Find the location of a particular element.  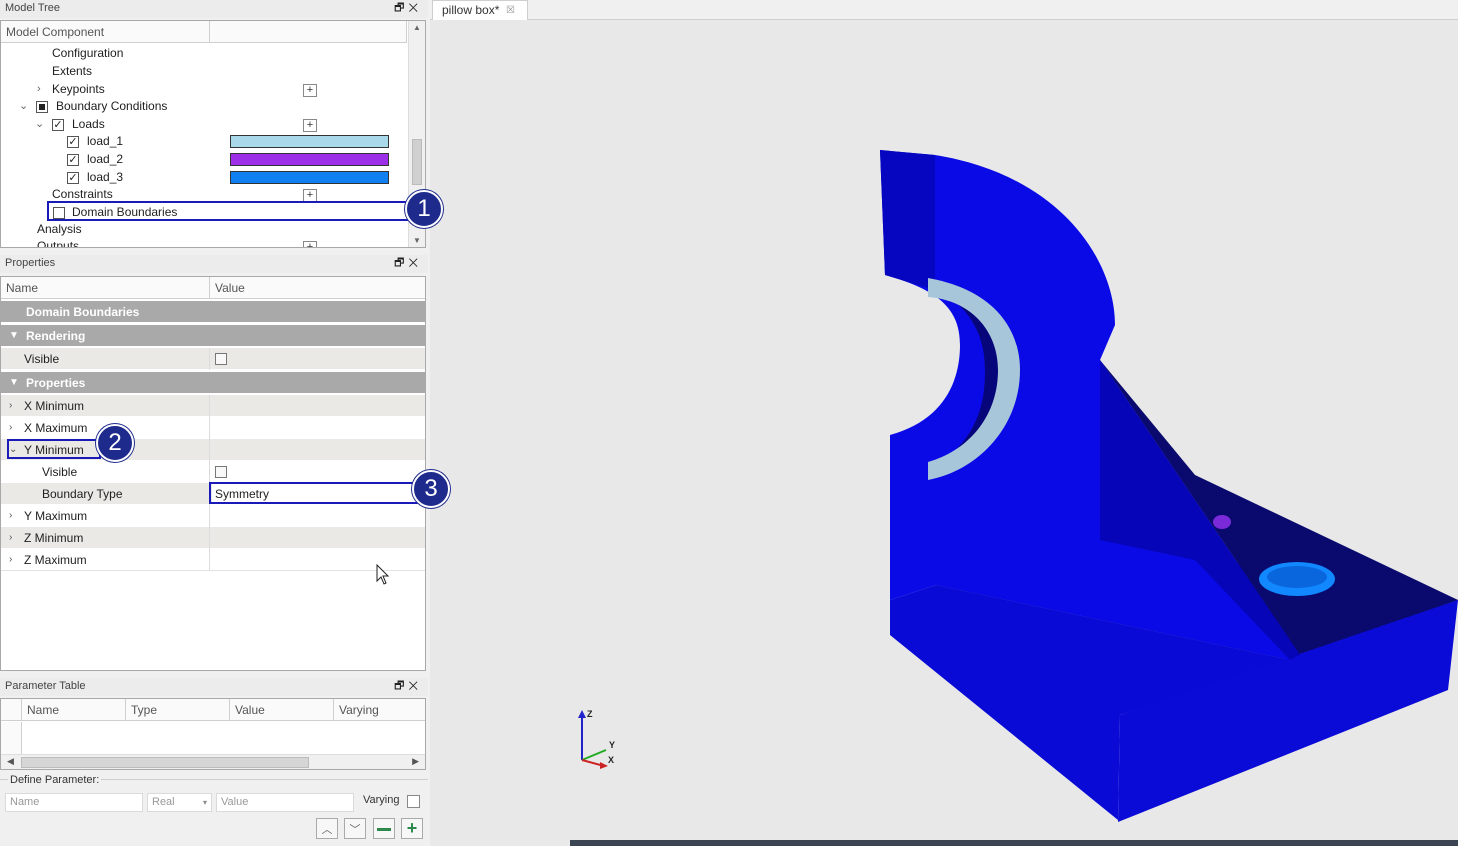

tree-item-extents: Extents is located at coordinates (204, 72).